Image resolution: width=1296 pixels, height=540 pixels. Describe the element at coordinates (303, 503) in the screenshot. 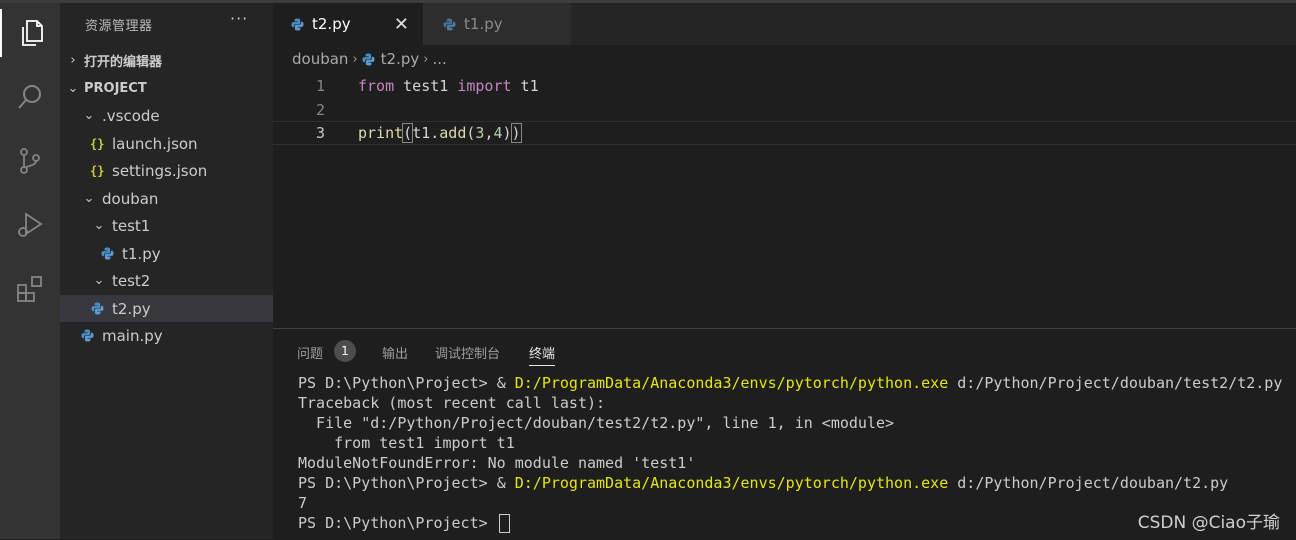

I see `terminal-line: 7` at that location.